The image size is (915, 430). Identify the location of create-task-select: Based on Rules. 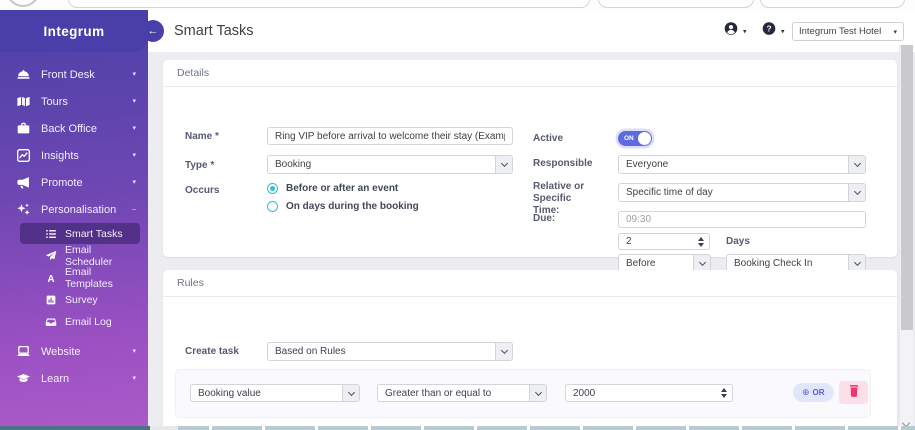
(390, 351).